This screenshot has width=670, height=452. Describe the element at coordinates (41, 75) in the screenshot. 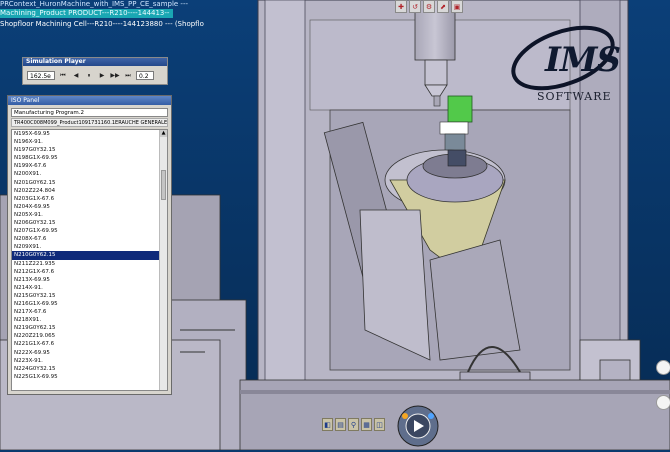

I see `simulation-position-field: 162.5e` at that location.